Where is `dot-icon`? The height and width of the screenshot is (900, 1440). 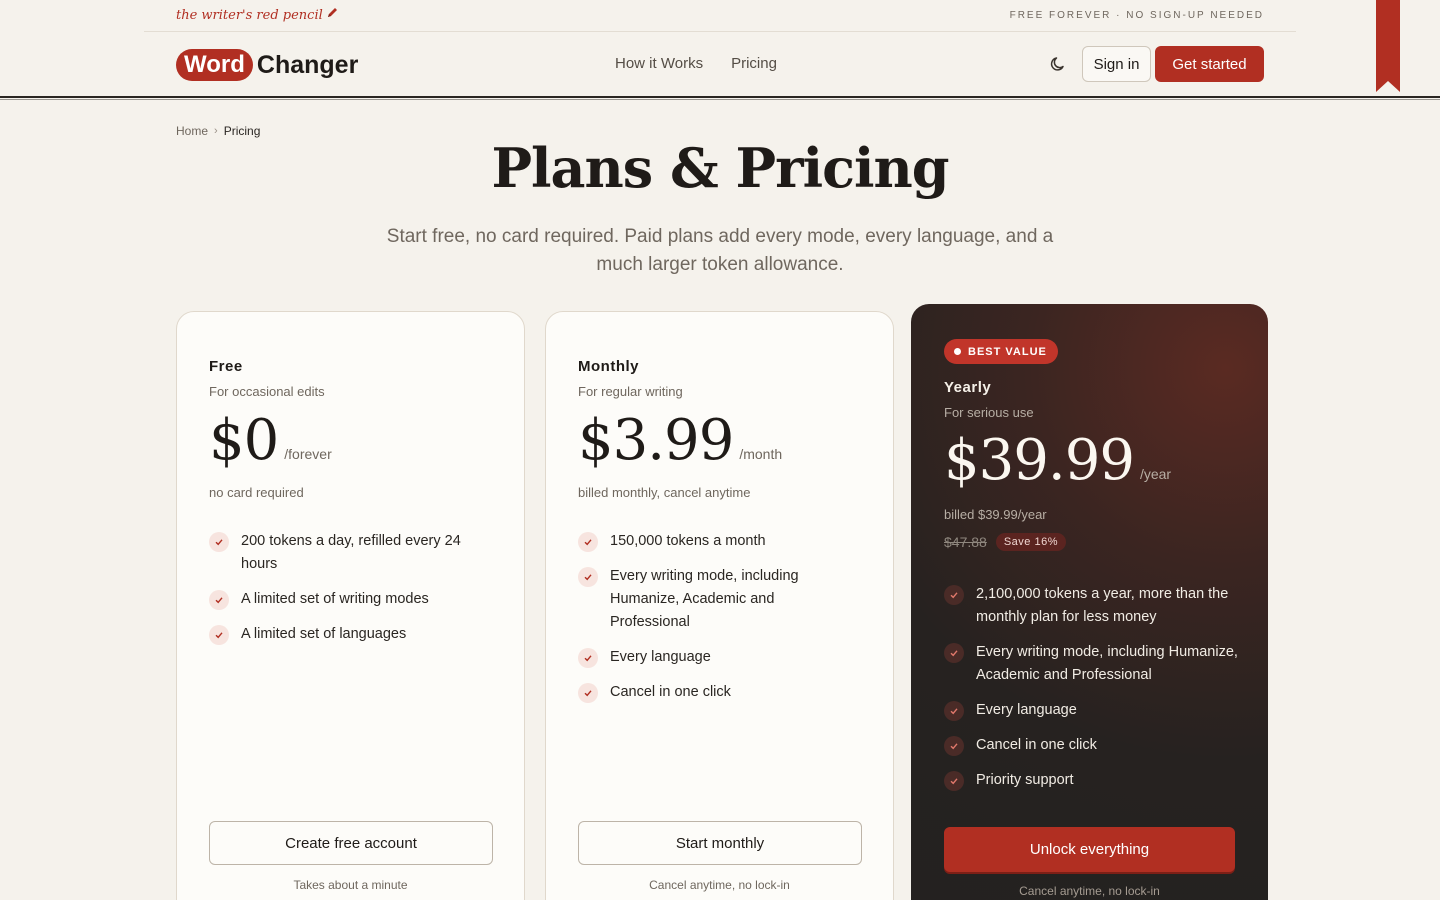 dot-icon is located at coordinates (957, 351).